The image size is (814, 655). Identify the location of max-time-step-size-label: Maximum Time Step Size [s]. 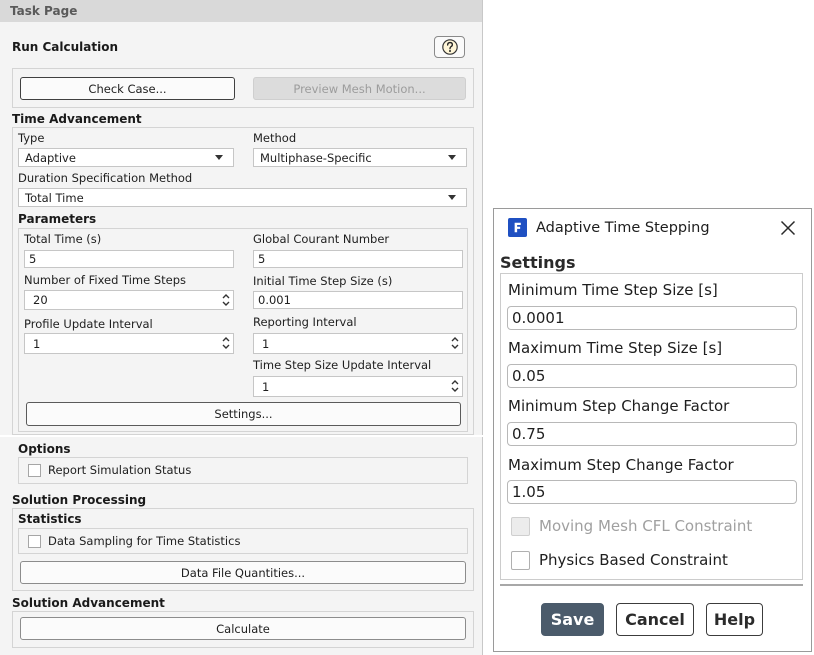
(615, 348).